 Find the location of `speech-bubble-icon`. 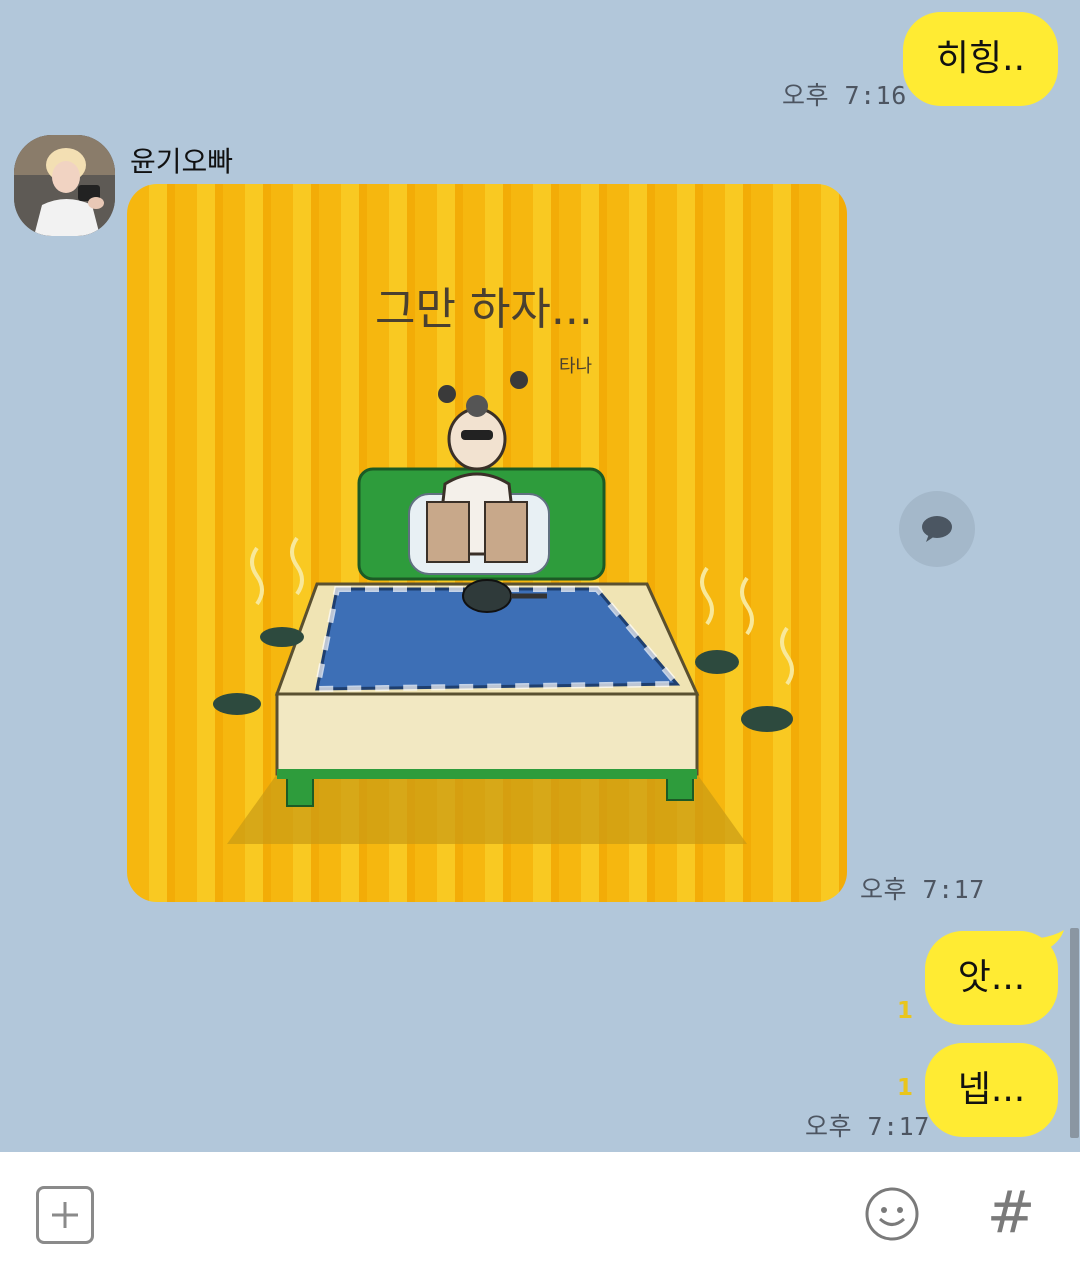

speech-bubble-icon is located at coordinates (937, 529).